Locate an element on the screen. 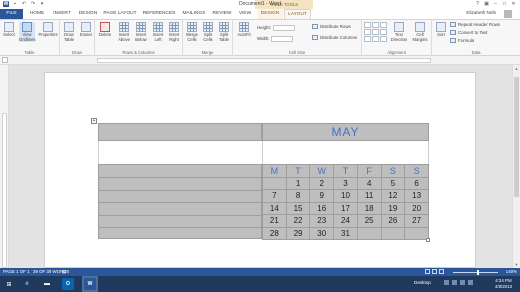  day-cell: 30 is located at coordinates (322, 233).